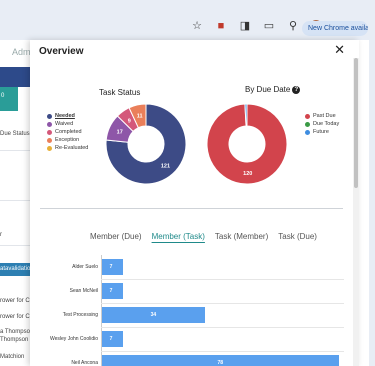 This screenshot has height=366, width=375. I want to click on bar-category-label: Test Processing, so click(80, 315).